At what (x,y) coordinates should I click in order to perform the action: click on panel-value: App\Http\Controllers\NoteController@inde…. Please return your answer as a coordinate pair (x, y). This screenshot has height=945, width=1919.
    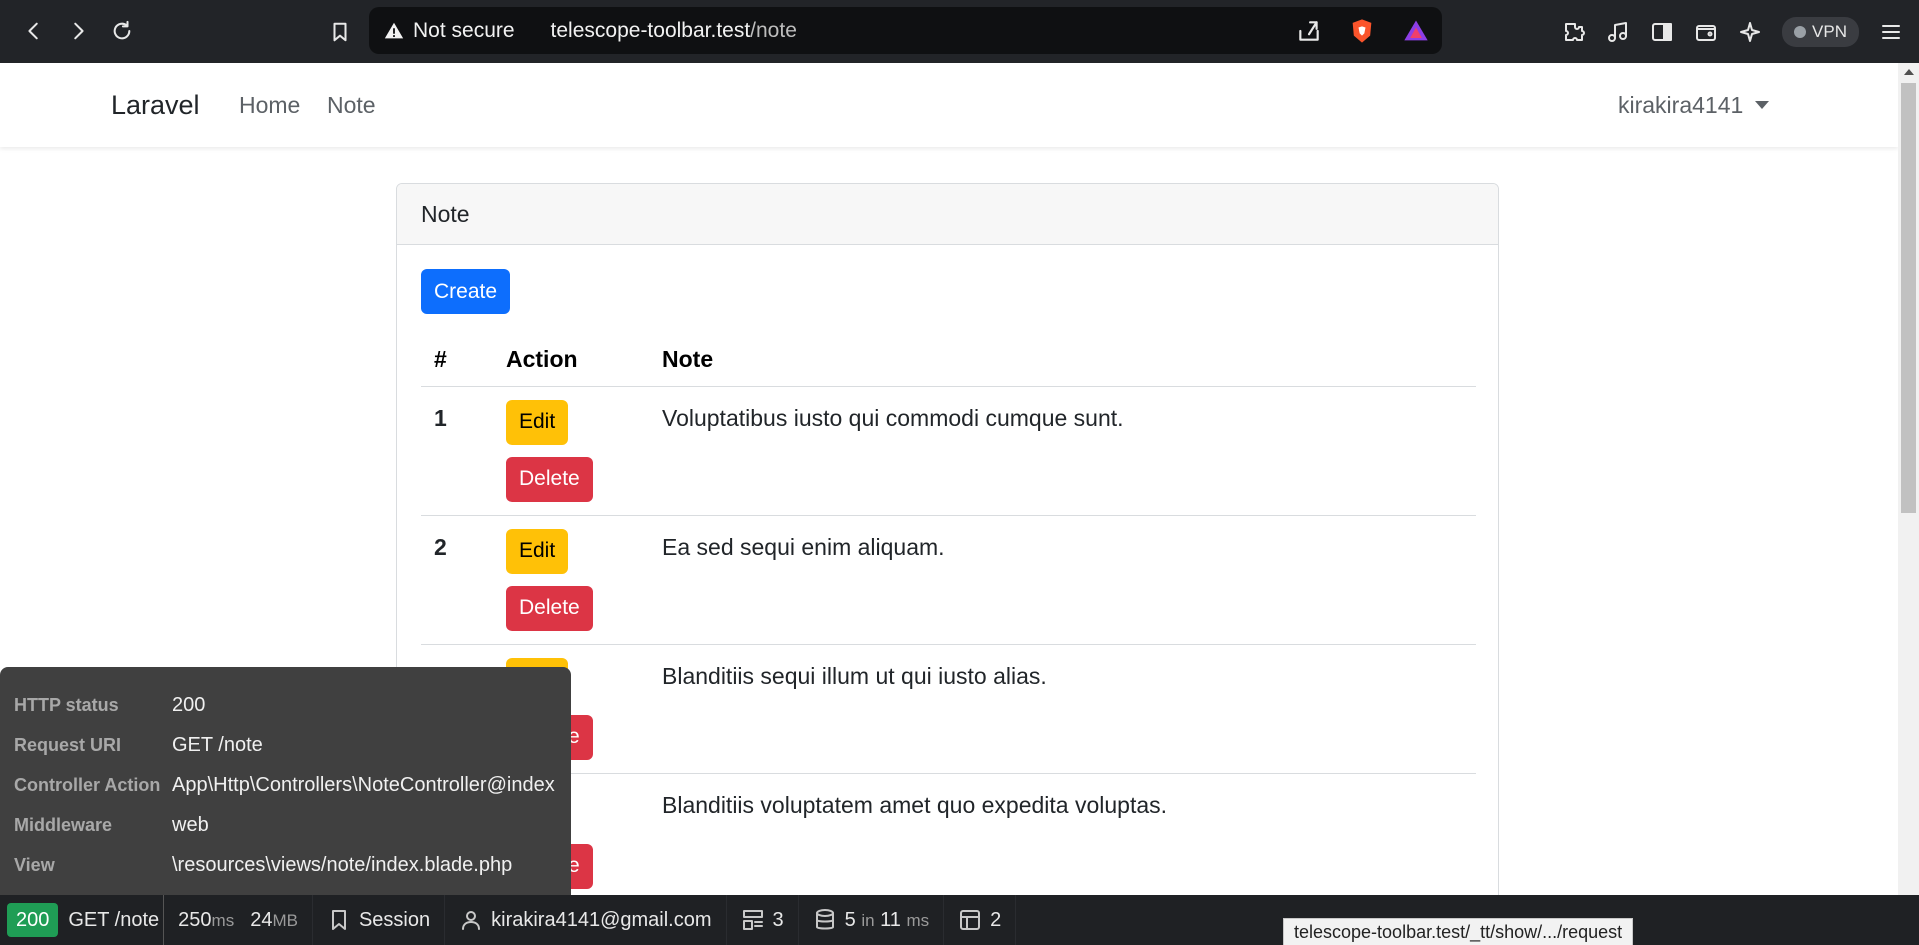
    Looking at the image, I should click on (363, 784).